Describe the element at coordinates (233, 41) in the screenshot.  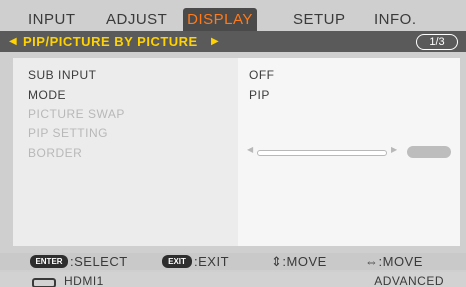
I see `submenu-titlebar: ◀ PIP/PICTURE BY PICTURE ▶ 1/3` at that location.